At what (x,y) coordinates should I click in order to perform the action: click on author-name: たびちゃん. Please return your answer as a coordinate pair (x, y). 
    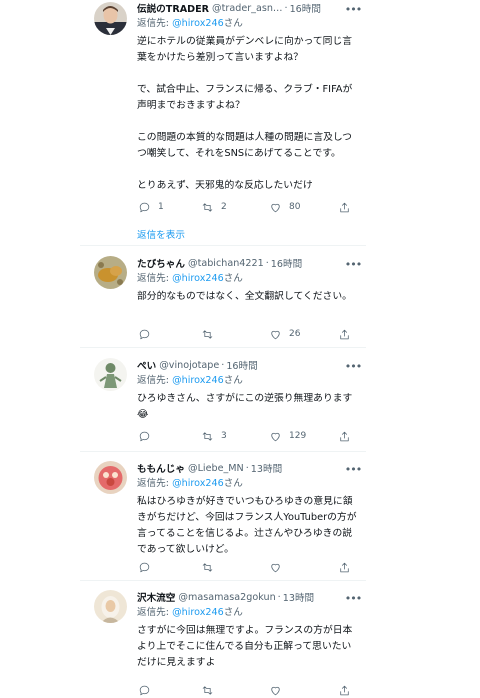
    Looking at the image, I should click on (161, 263).